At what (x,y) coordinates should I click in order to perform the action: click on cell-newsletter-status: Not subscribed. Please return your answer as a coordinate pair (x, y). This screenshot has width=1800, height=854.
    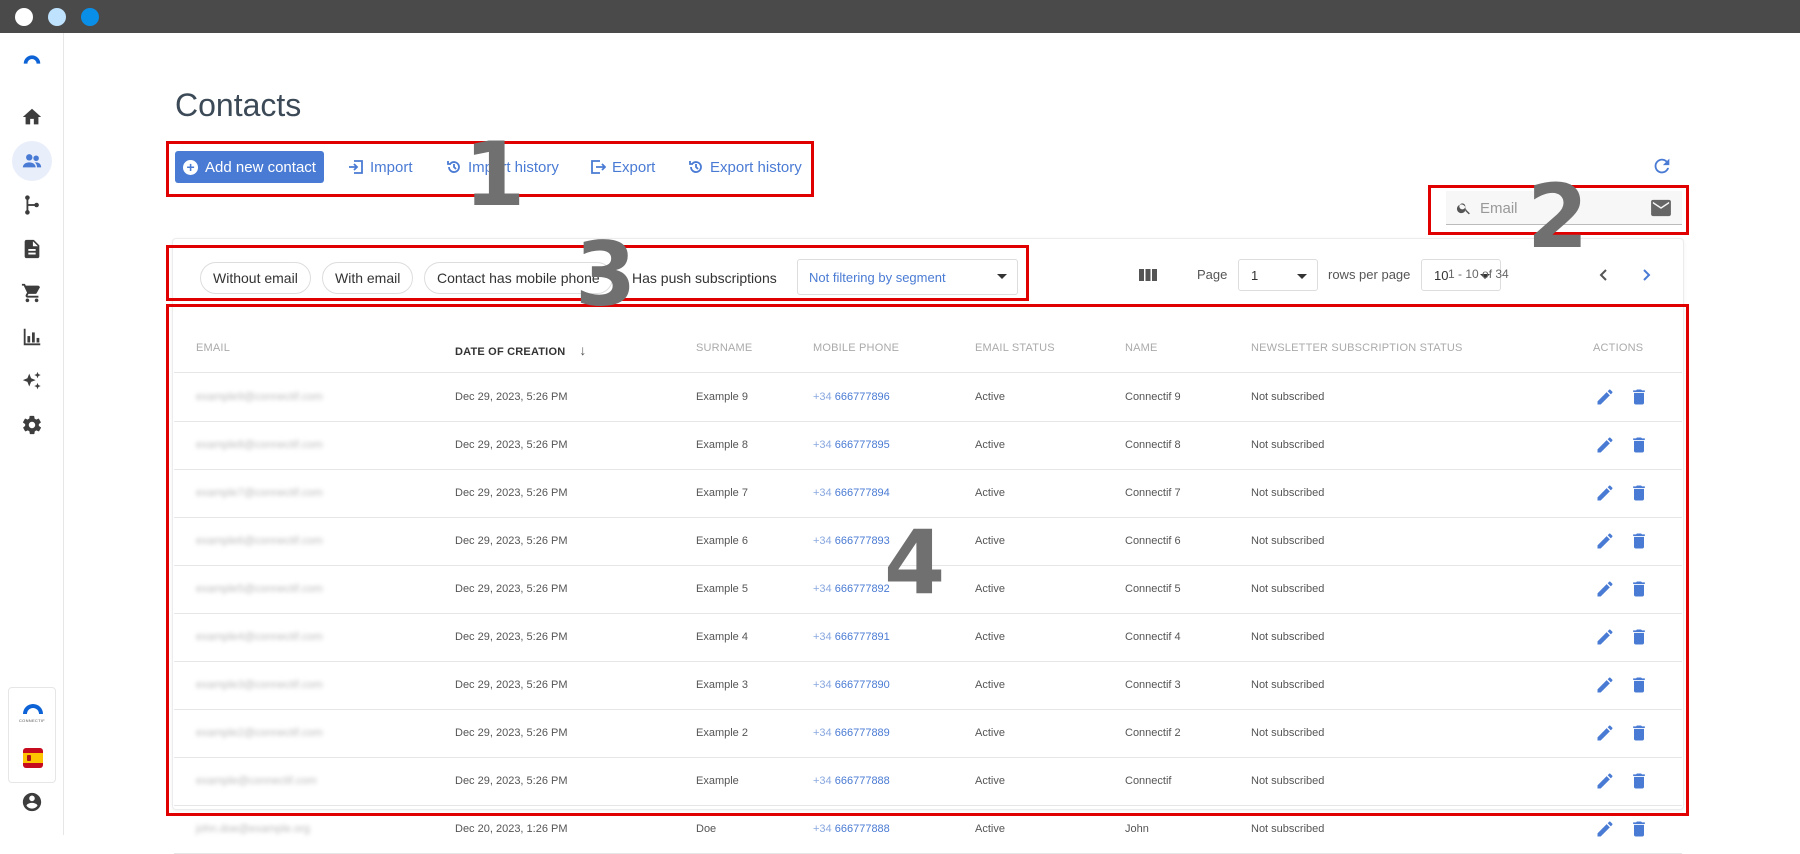
    Looking at the image, I should click on (1288, 829).